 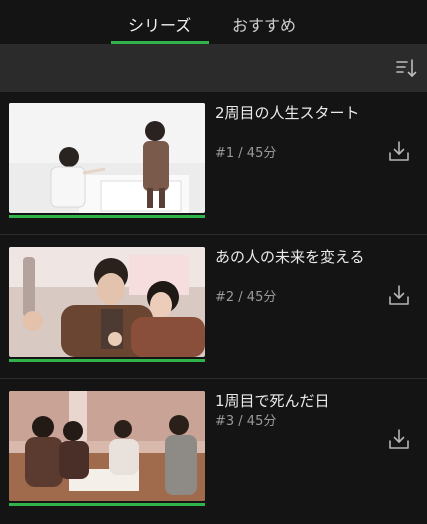 I want to click on episode-title: あの人の未来を変える, so click(x=290, y=257).